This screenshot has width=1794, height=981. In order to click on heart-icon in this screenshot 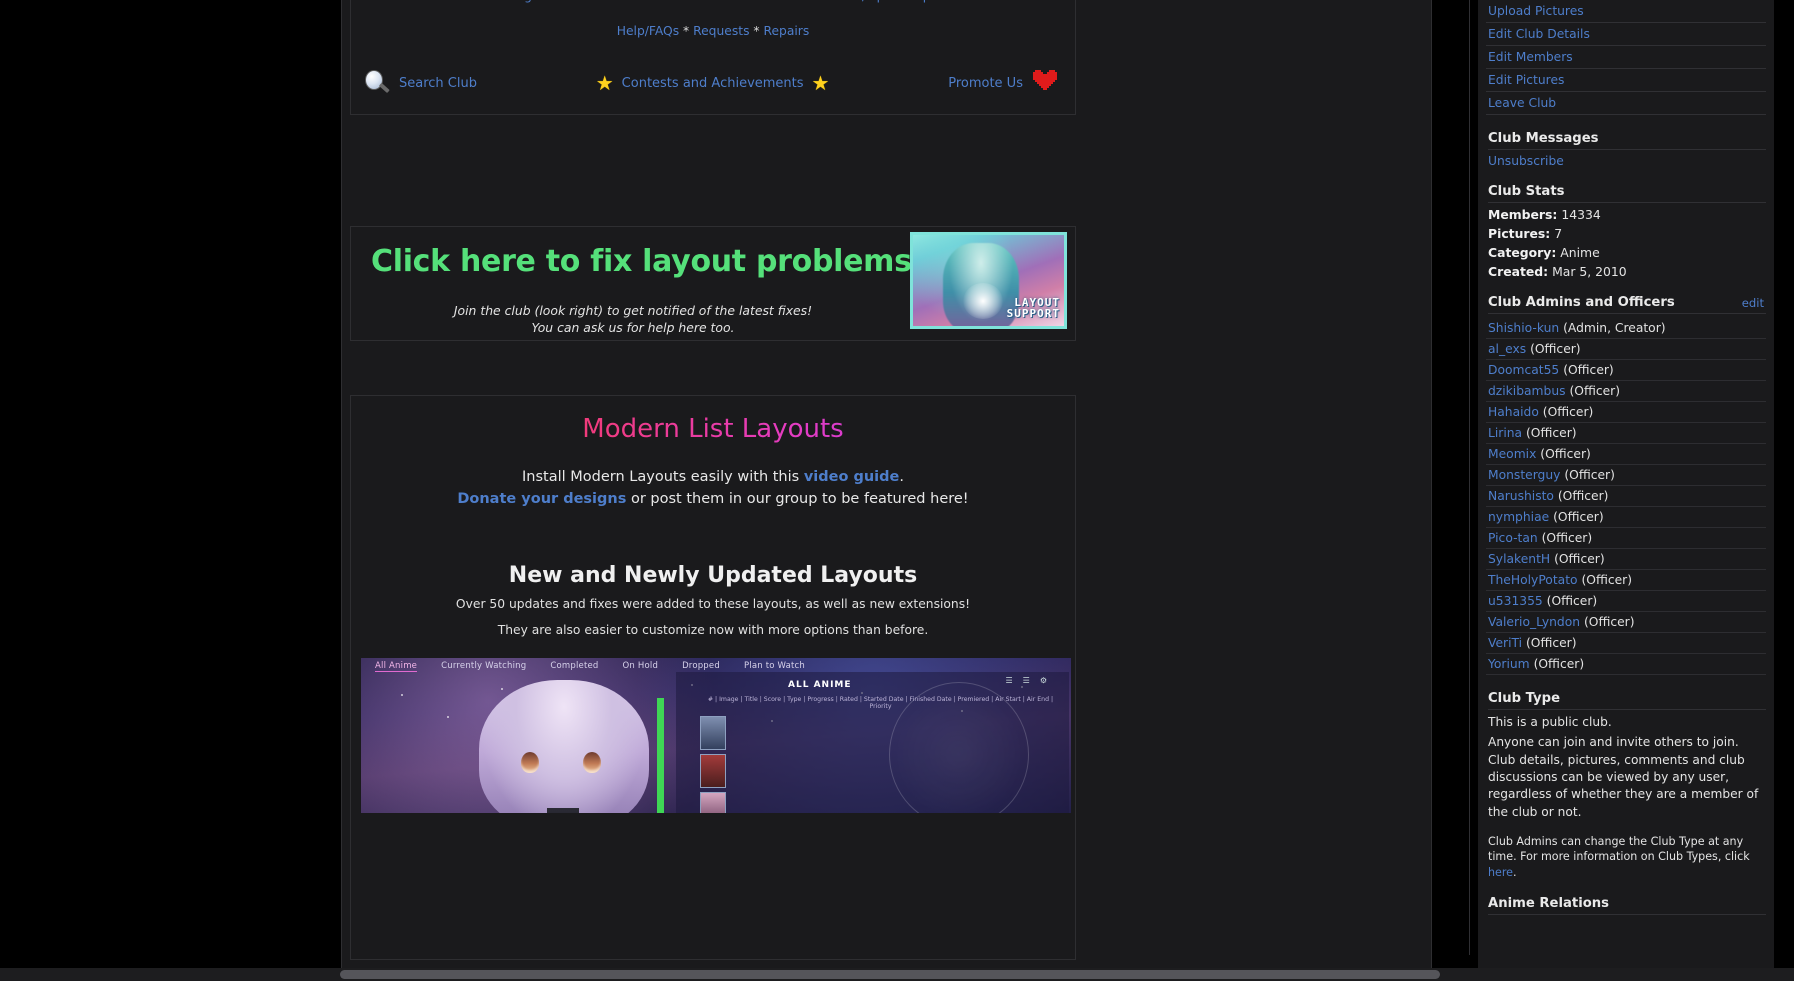, I will do `click(1046, 83)`.